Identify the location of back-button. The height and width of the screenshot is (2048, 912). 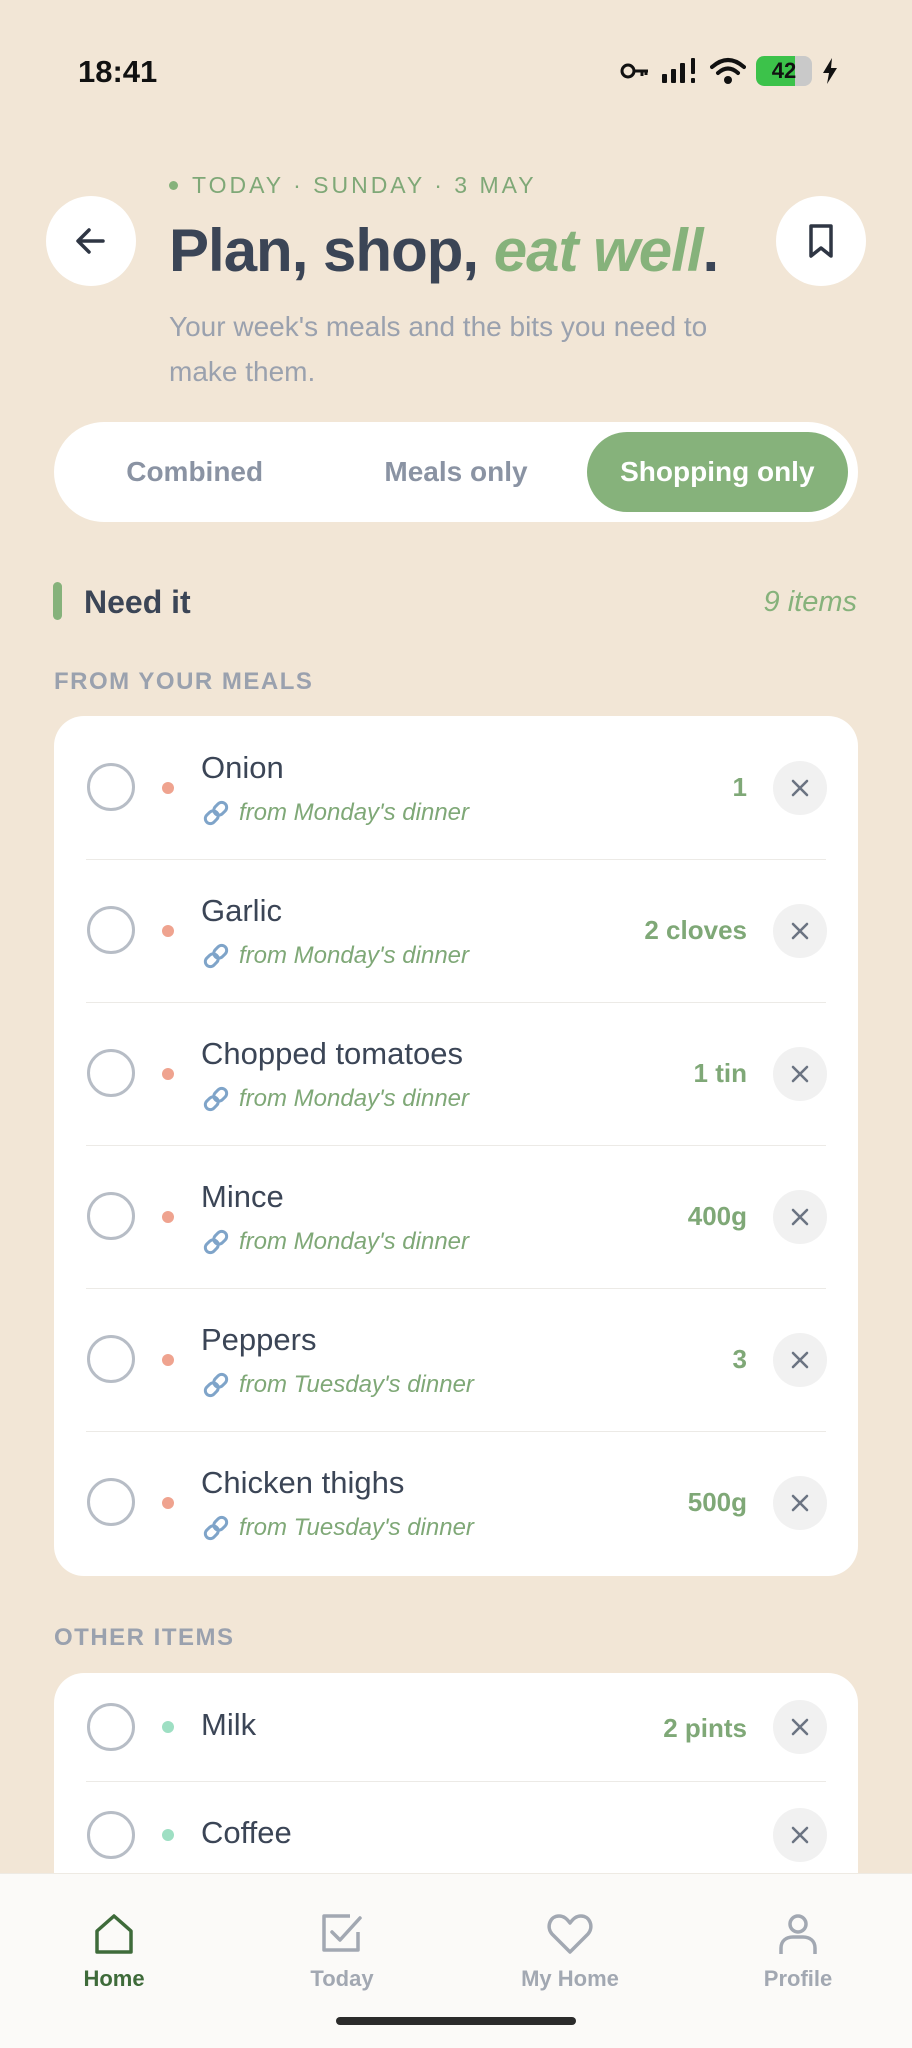
(91, 241).